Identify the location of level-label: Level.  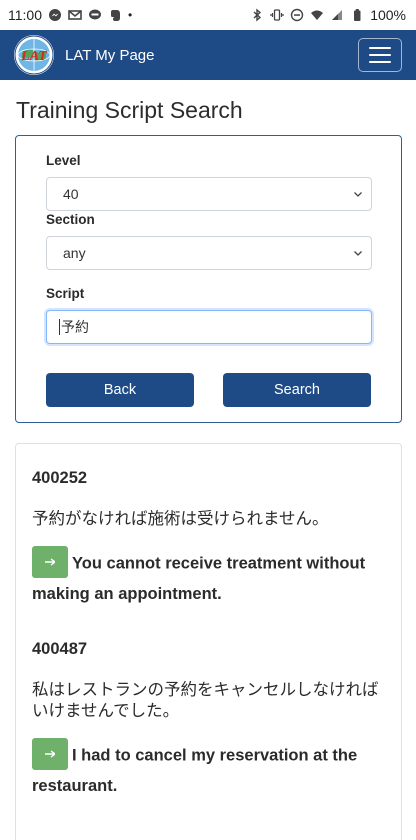
(63, 160).